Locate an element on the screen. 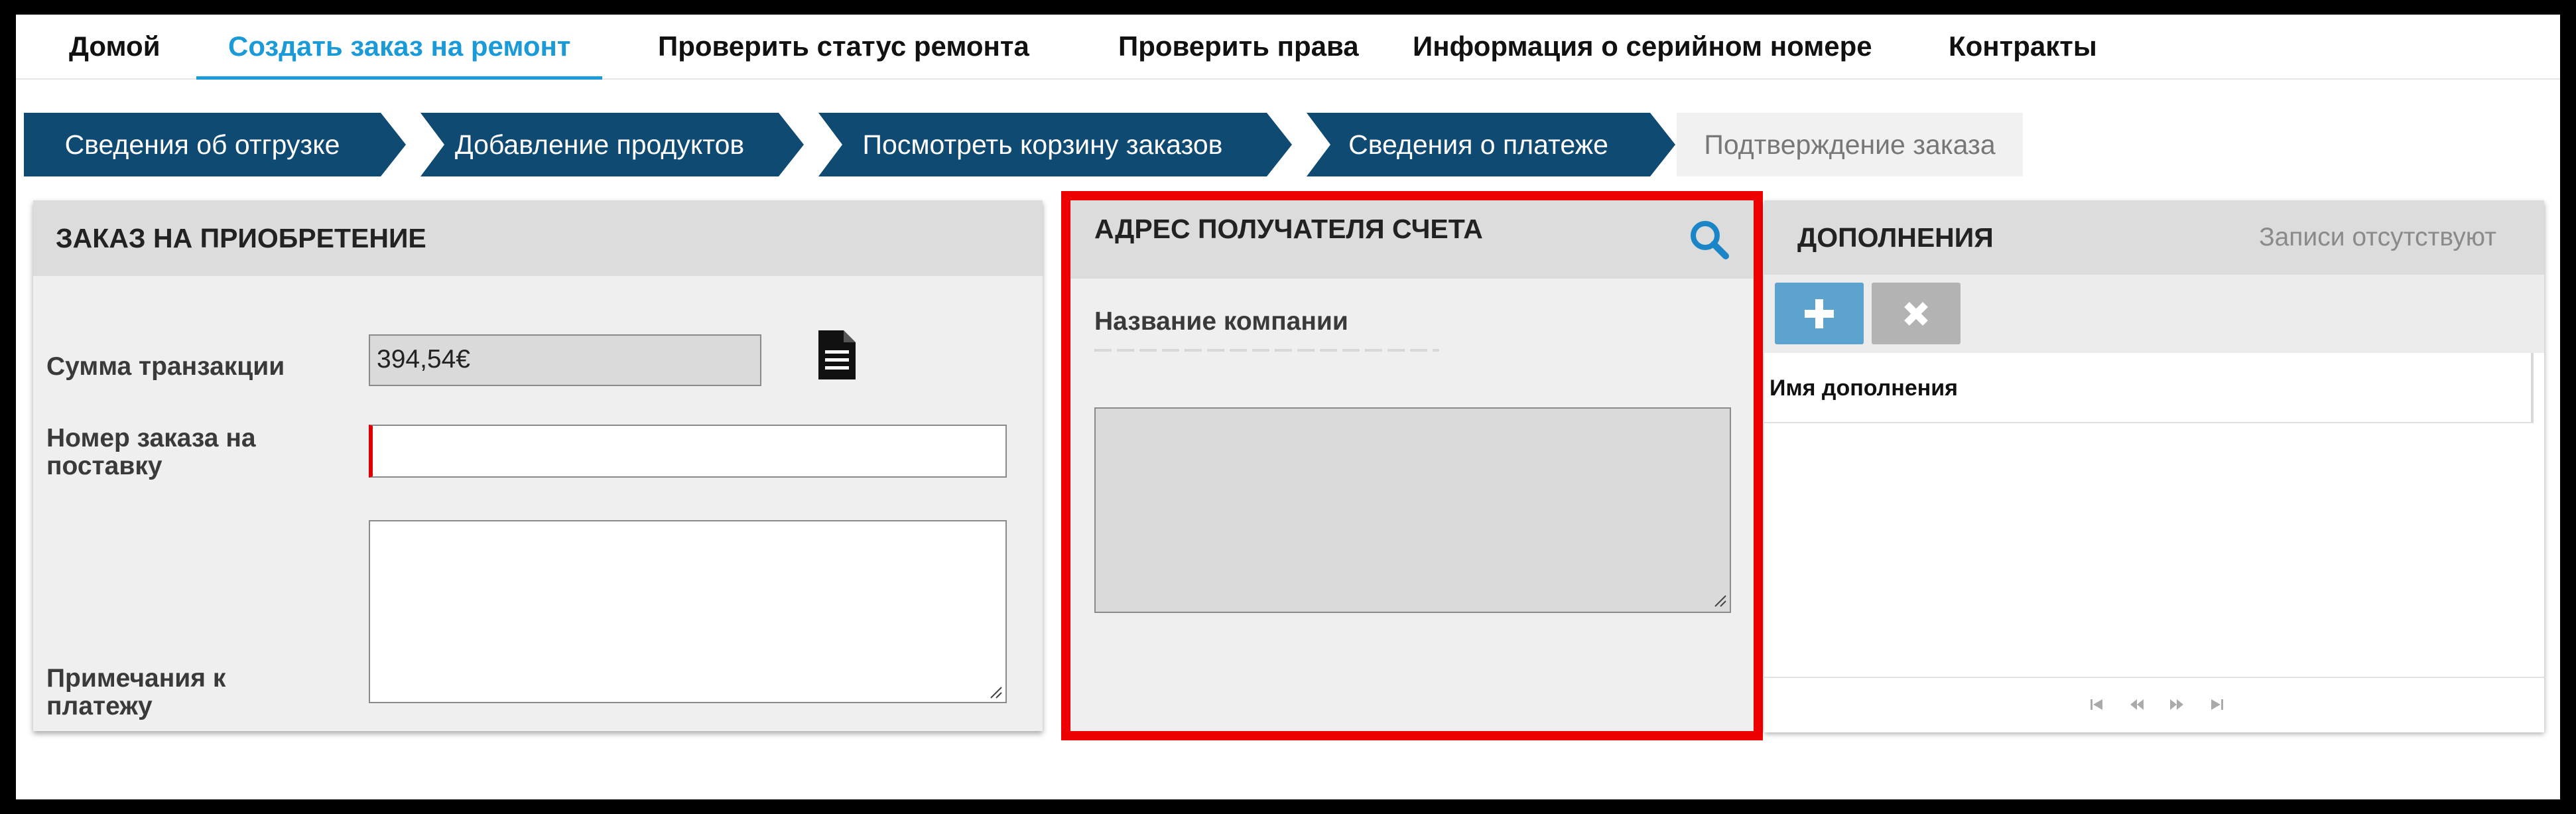  addons-empty-text: Записи отсутствуют is located at coordinates (2378, 237).